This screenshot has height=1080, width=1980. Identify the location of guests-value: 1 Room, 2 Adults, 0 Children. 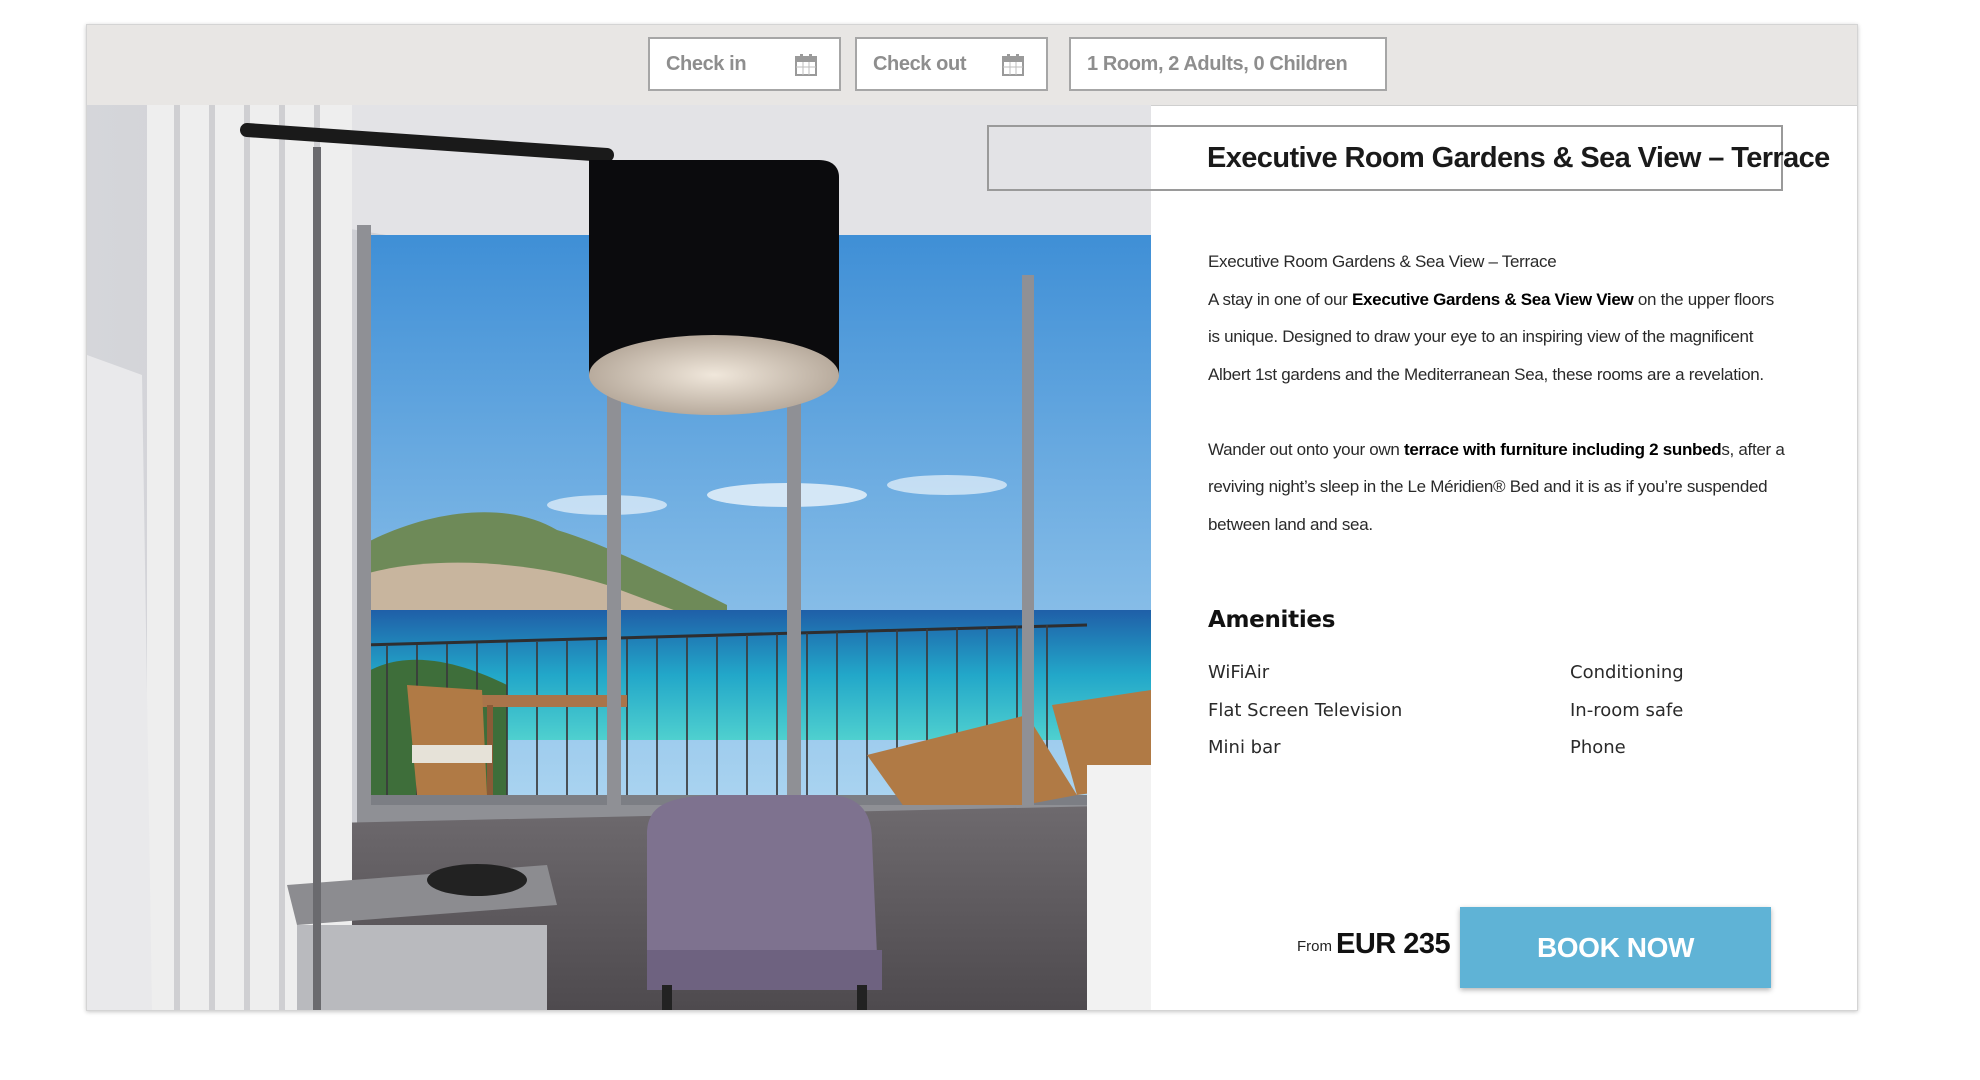
(1217, 64).